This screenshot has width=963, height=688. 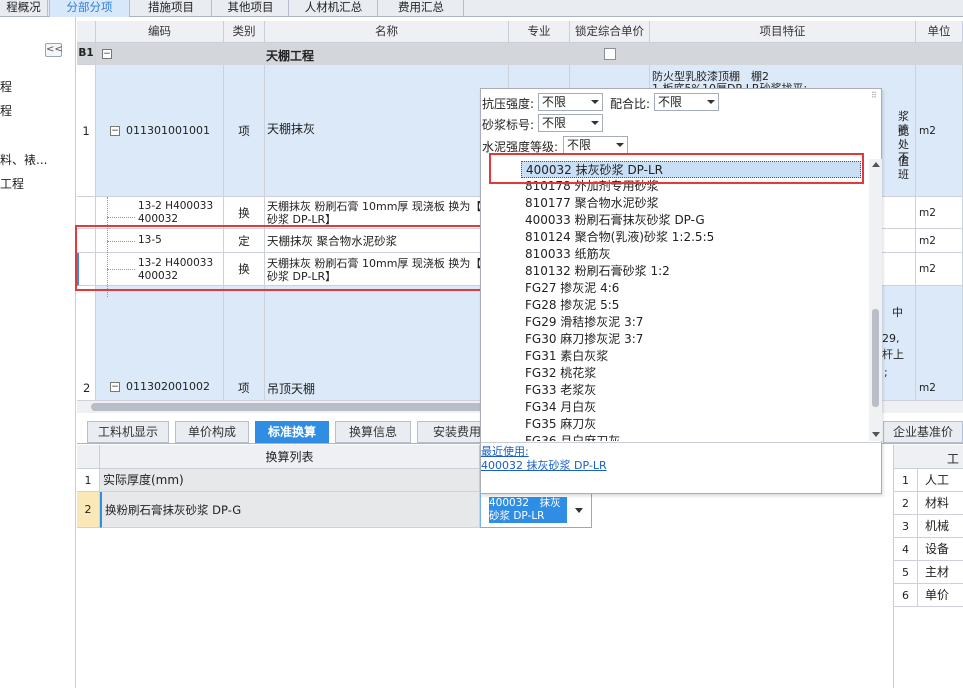 What do you see at coordinates (12, 183) in the screenshot?
I see `nav-item: 工程` at bounding box center [12, 183].